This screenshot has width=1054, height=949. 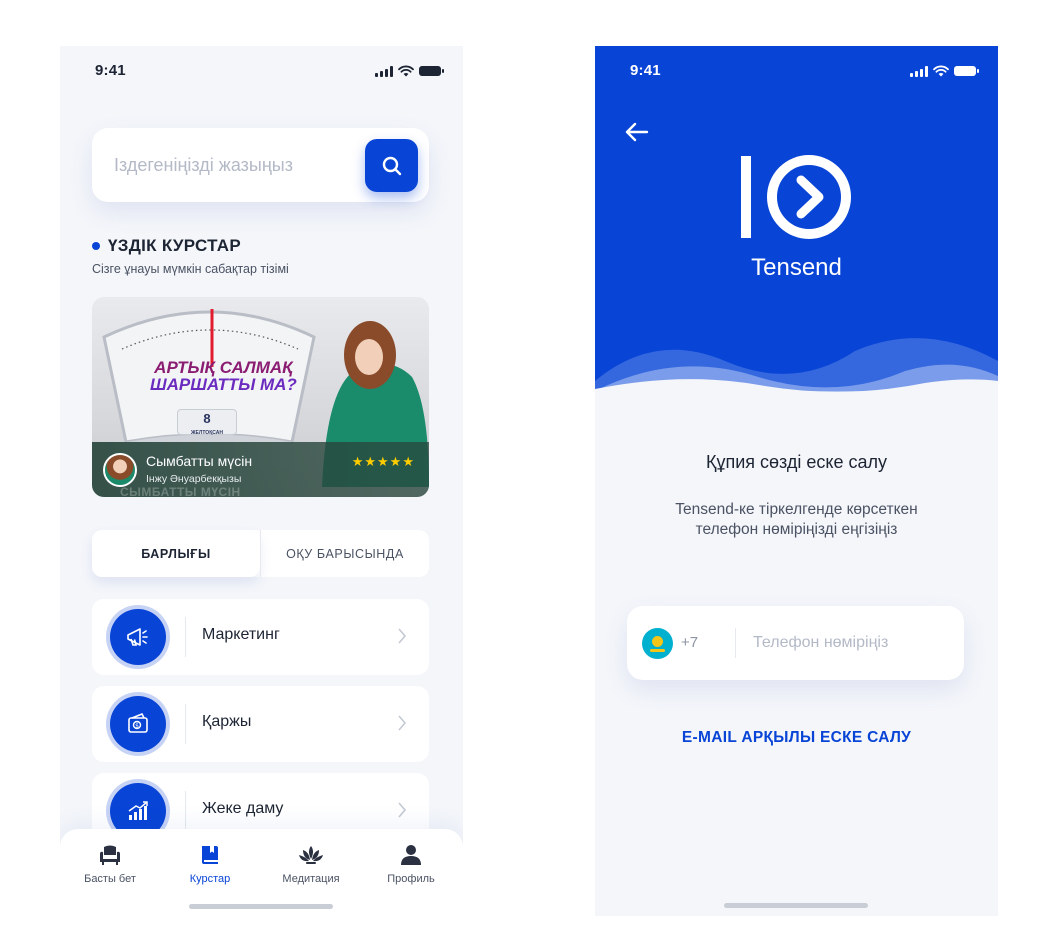 I want to click on phone-input, so click(x=848, y=643).